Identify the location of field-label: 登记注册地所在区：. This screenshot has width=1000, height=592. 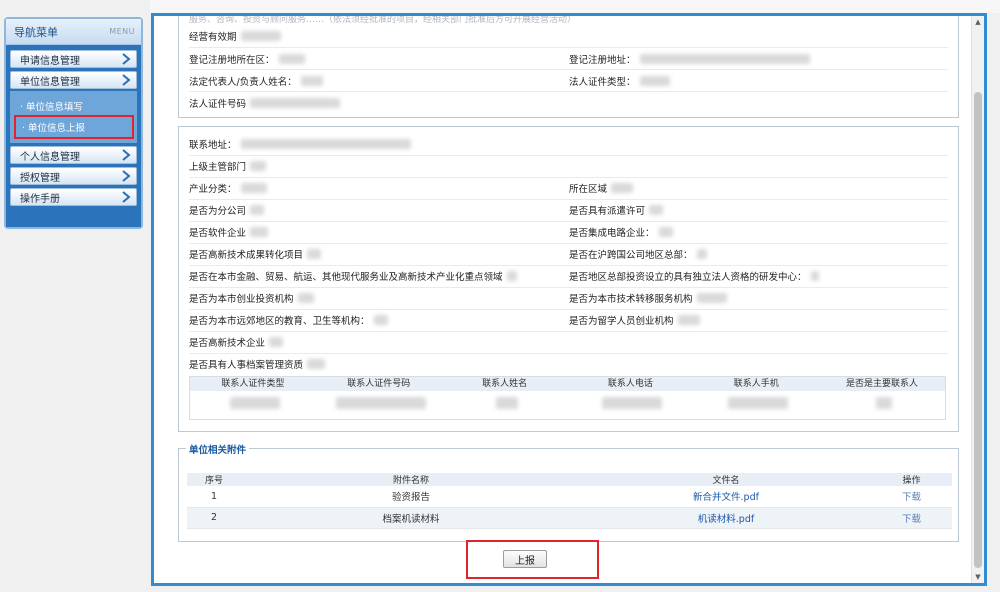
(232, 60).